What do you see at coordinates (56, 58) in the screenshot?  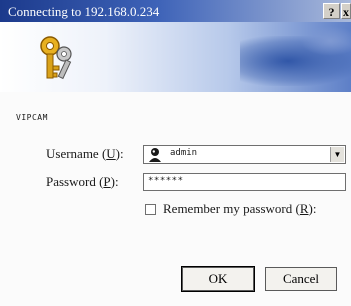 I see `keys-icon` at bounding box center [56, 58].